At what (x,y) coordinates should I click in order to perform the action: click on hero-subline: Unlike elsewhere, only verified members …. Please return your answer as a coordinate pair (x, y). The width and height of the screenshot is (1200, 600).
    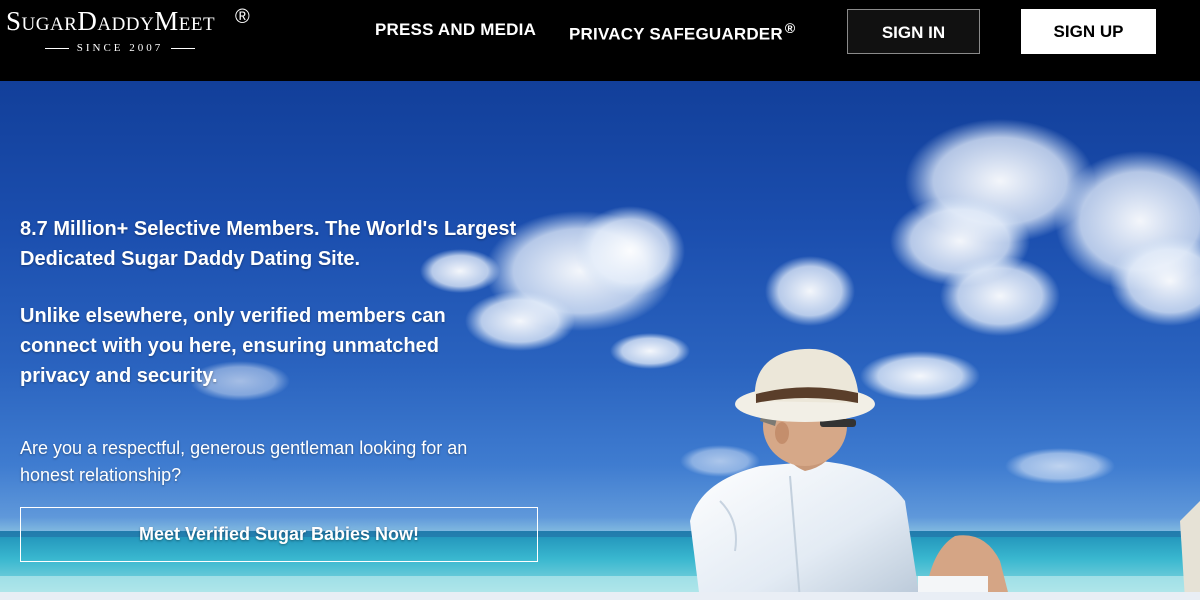
    Looking at the image, I should click on (233, 346).